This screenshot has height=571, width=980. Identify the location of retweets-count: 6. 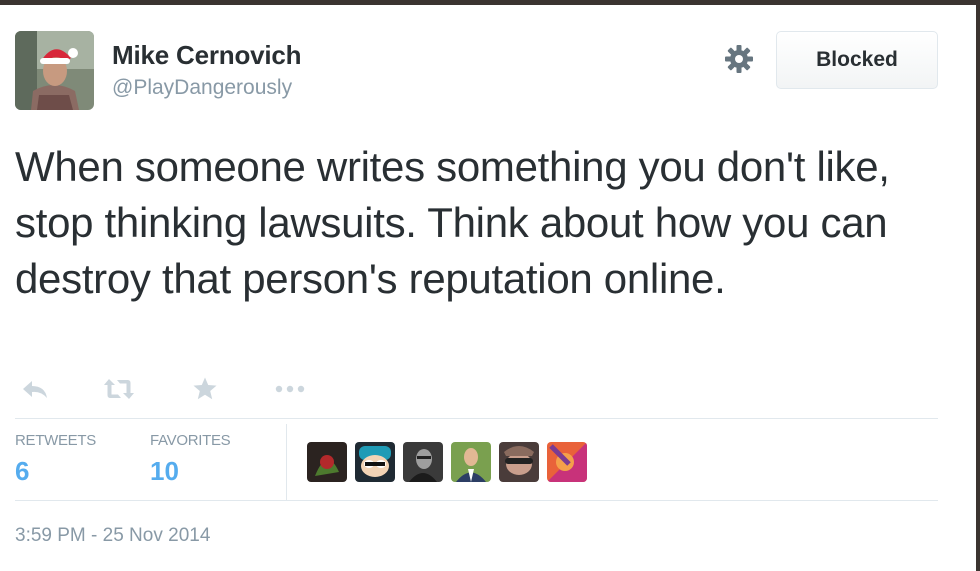
(22, 471).